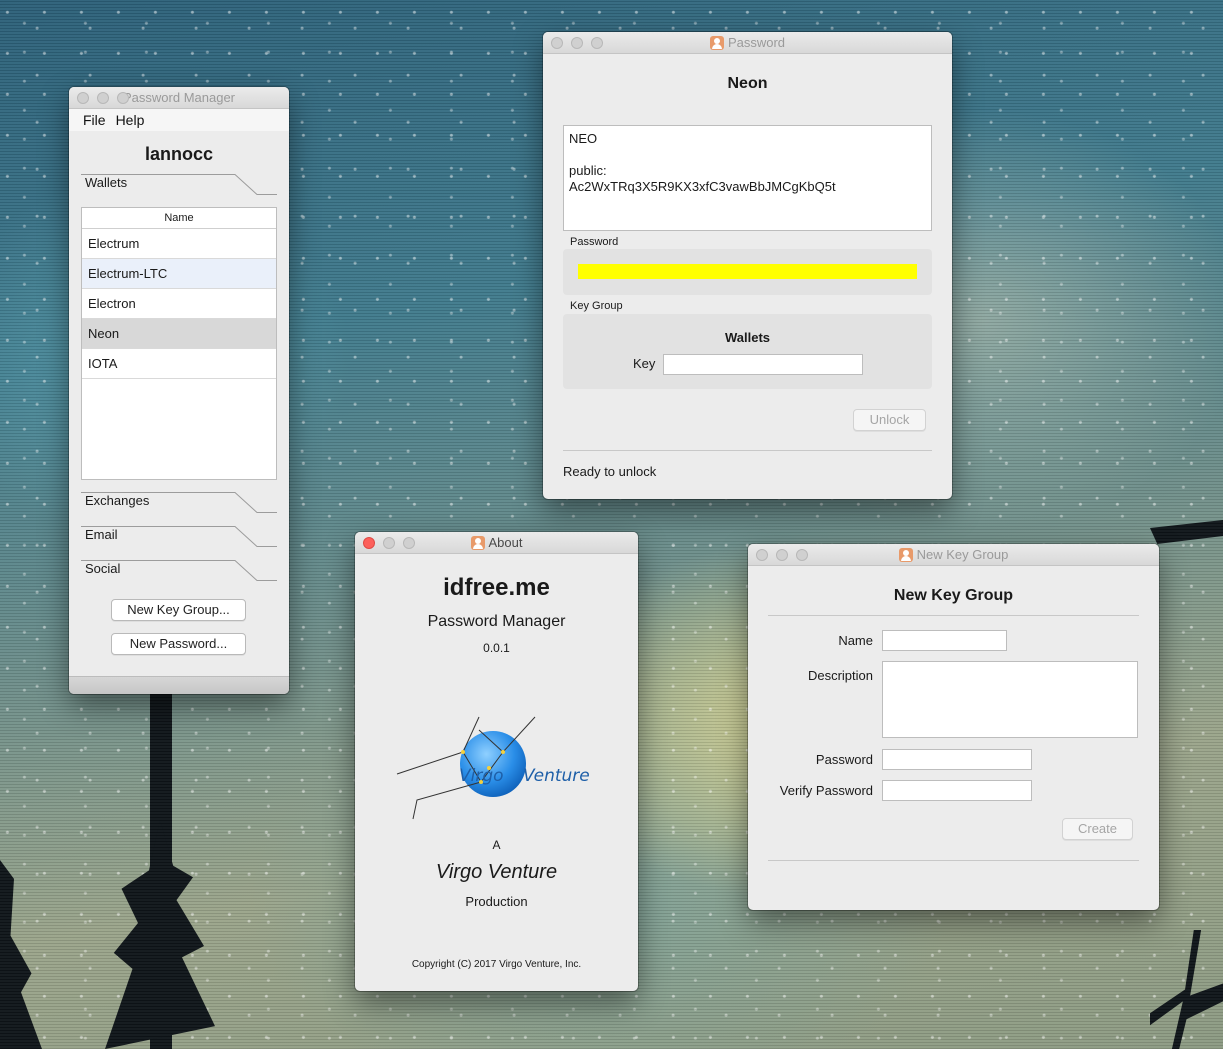  I want to click on description-label: Description, so click(840, 675).